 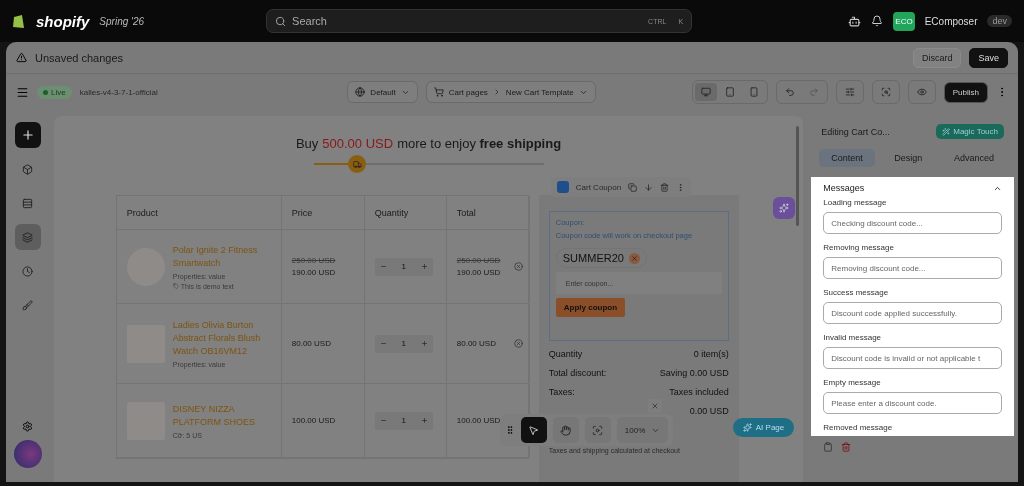 I want to click on search-placeholder: Search, so click(x=309, y=21).